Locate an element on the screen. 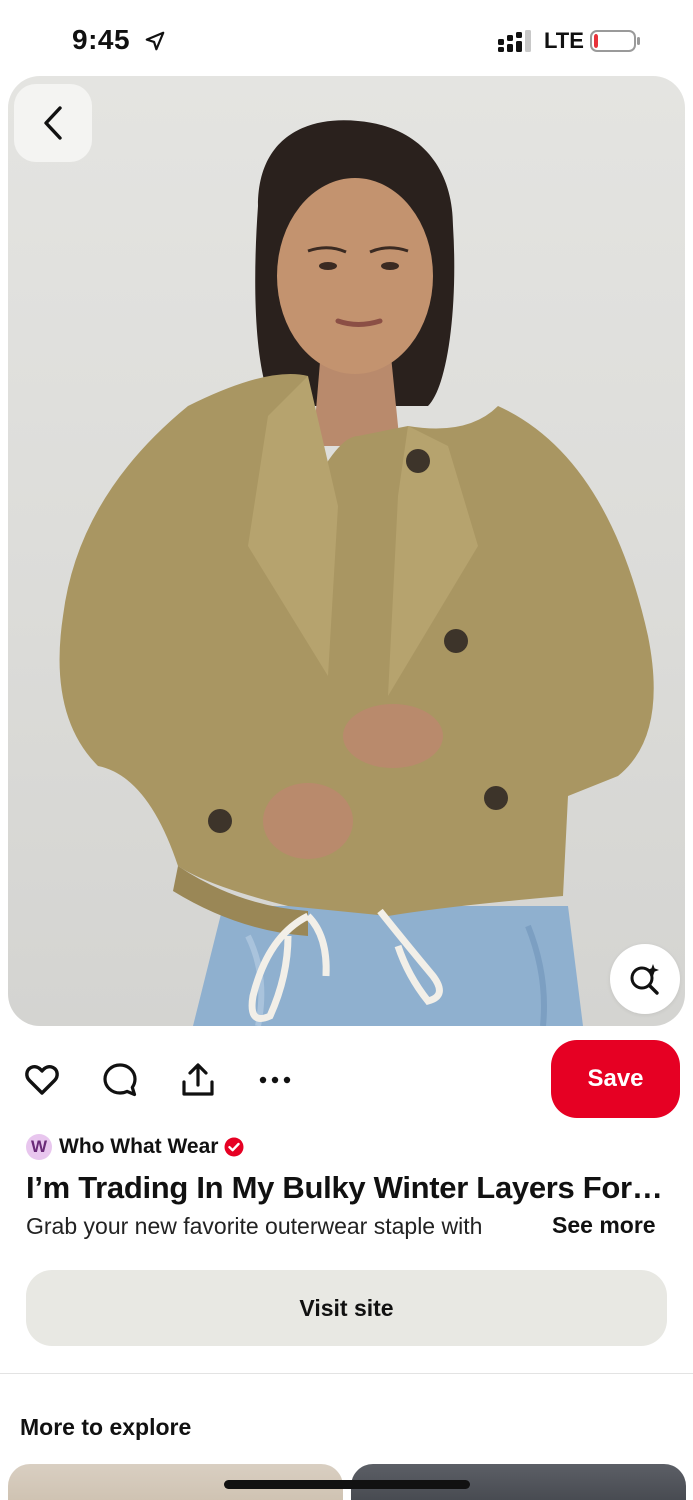 This screenshot has height=1500, width=693. more-to-explore-heading: More to explore is located at coordinates (106, 1427).